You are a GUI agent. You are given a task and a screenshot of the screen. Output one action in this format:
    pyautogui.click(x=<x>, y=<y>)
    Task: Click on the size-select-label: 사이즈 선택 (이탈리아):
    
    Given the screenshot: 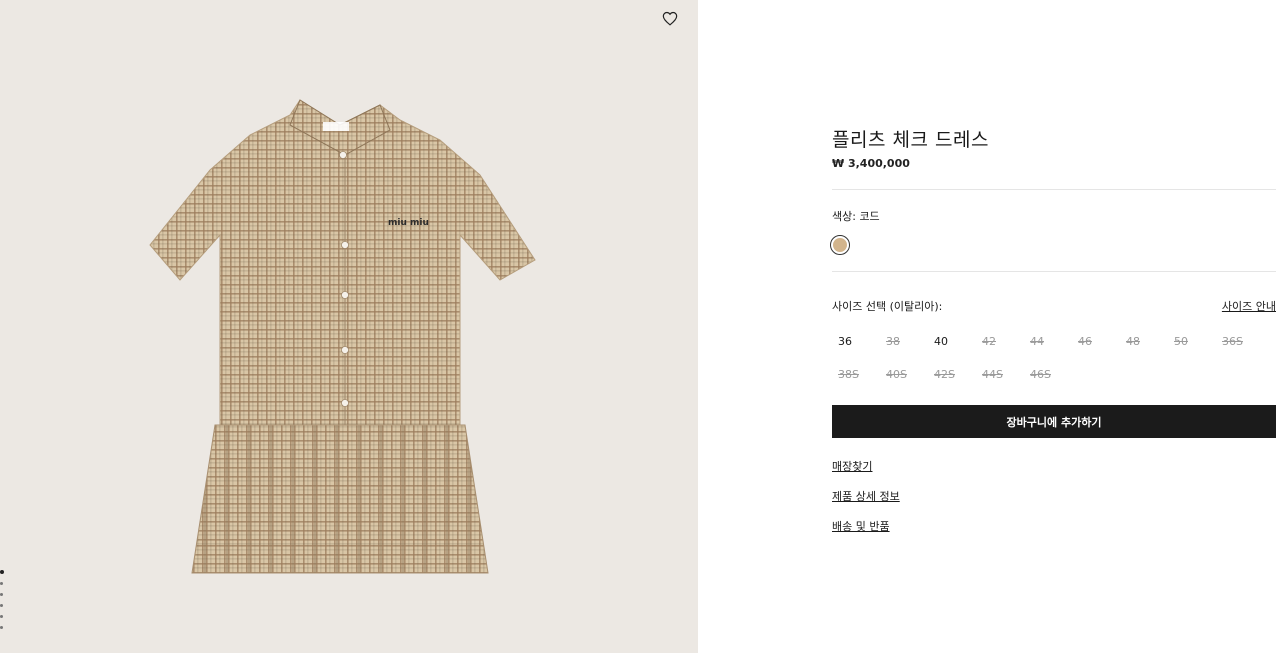 What is the action you would take?
    pyautogui.click(x=887, y=306)
    